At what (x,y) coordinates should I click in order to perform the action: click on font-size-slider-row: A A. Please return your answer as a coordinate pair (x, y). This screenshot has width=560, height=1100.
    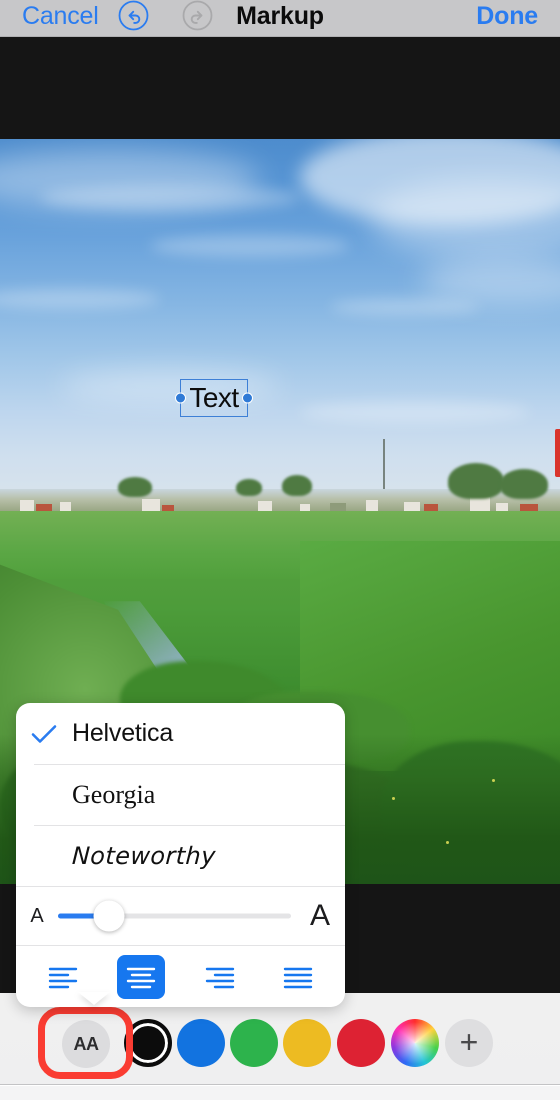
    Looking at the image, I should click on (180, 915).